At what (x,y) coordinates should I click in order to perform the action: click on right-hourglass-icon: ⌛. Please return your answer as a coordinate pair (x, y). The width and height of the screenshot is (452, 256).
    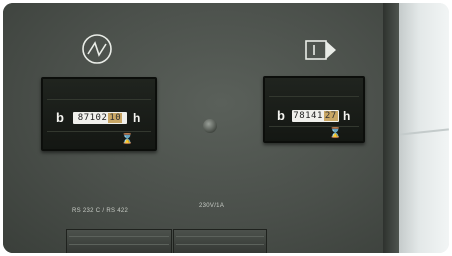
    Looking at the image, I should click on (335, 133).